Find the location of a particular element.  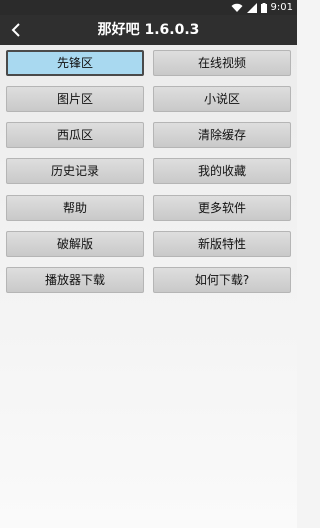

chevron-left-icon is located at coordinates (15, 30).